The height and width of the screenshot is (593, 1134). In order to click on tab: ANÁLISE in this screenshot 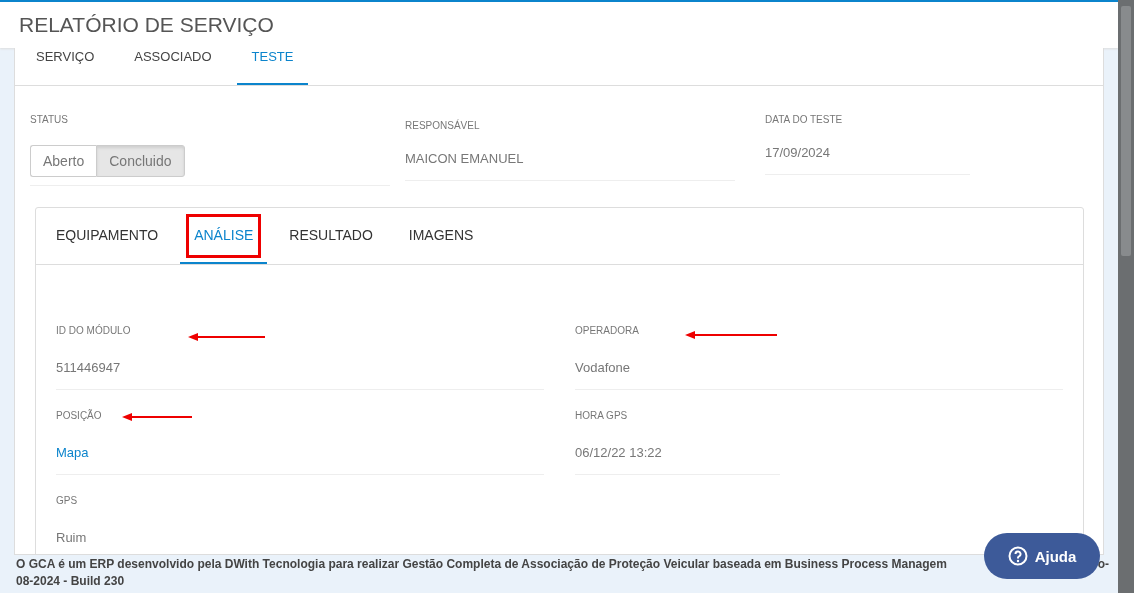, I will do `click(224, 236)`.